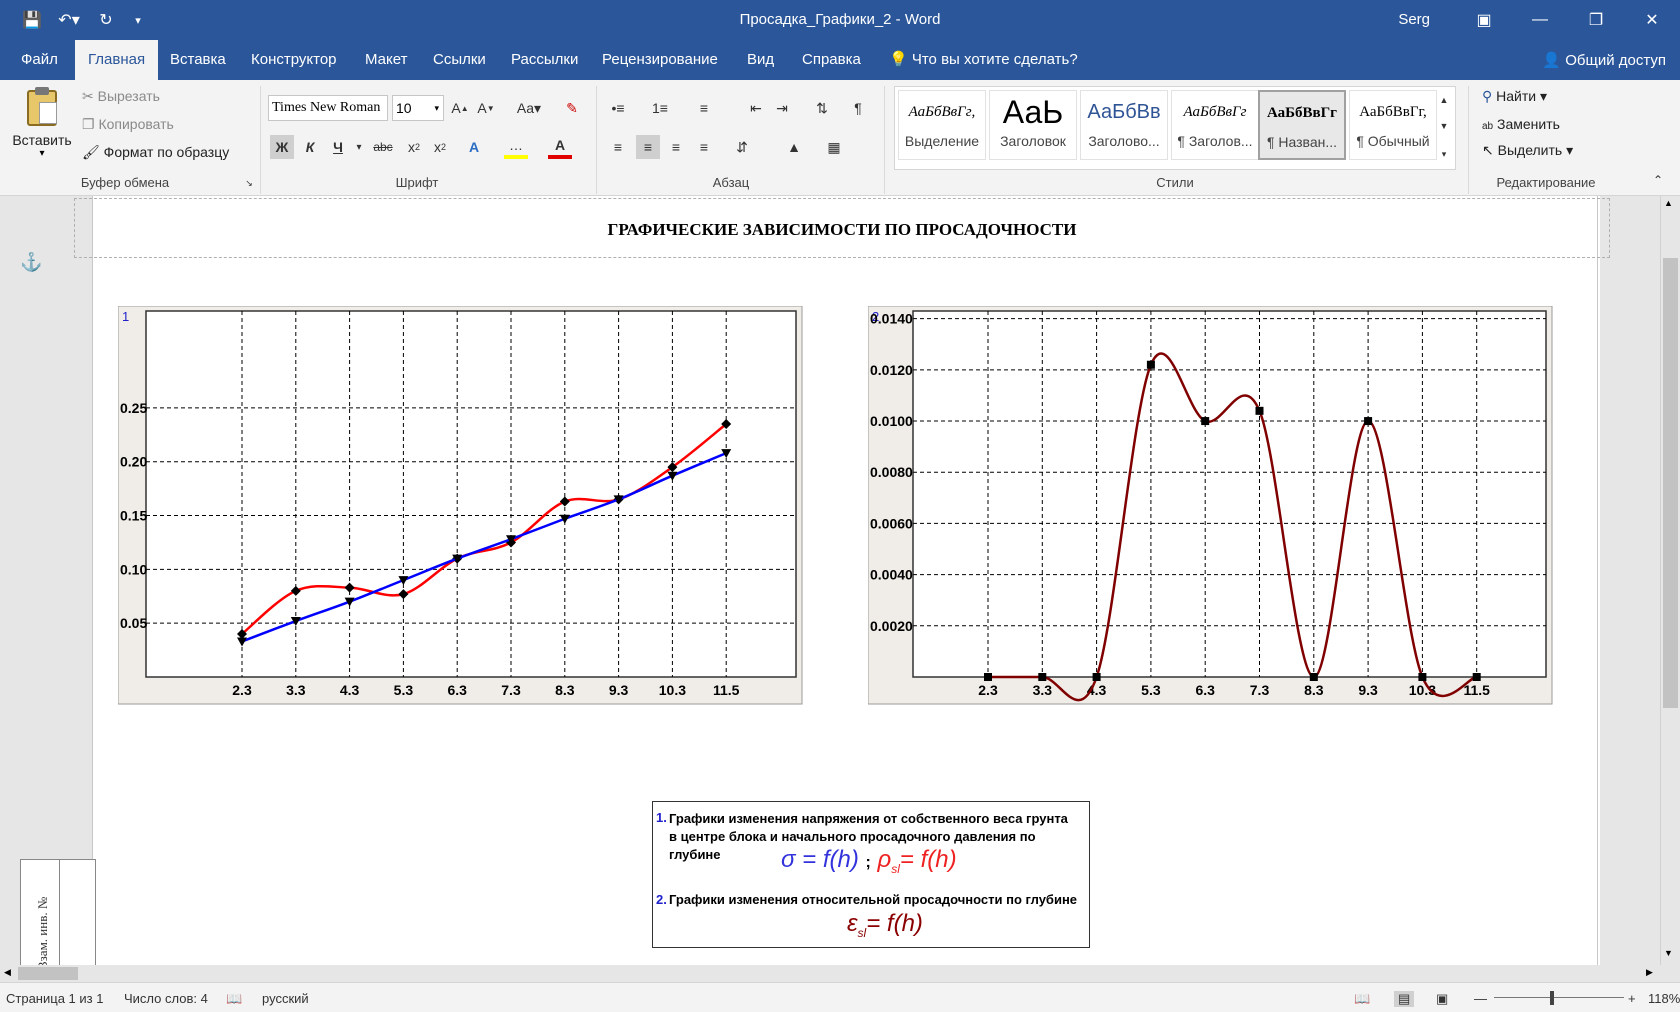  What do you see at coordinates (474, 147) in the screenshot?
I see `text-effects-icon: A` at bounding box center [474, 147].